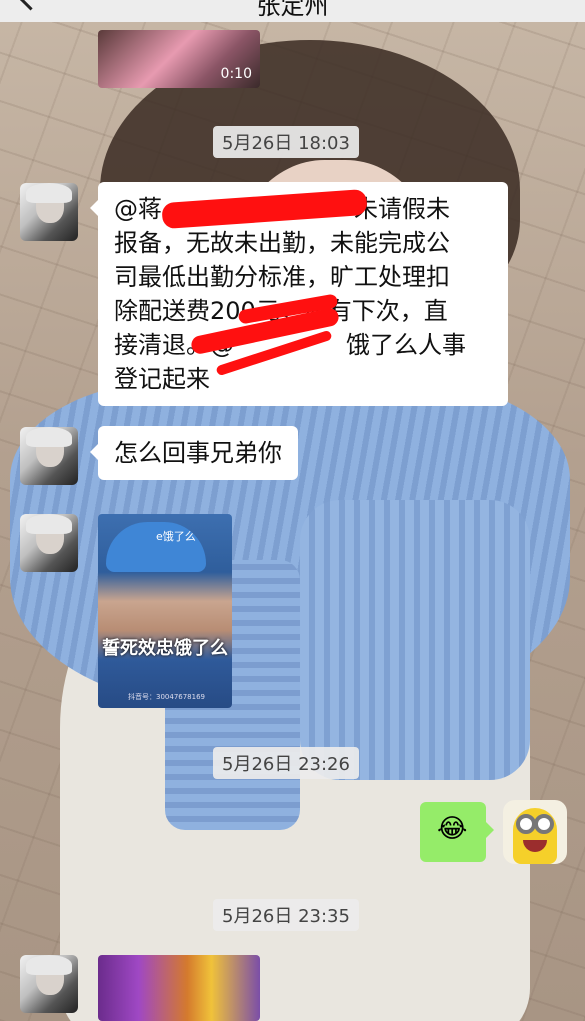  Describe the element at coordinates (286, 915) in the screenshot. I see `timestamp: 5月26日 23:35` at that location.